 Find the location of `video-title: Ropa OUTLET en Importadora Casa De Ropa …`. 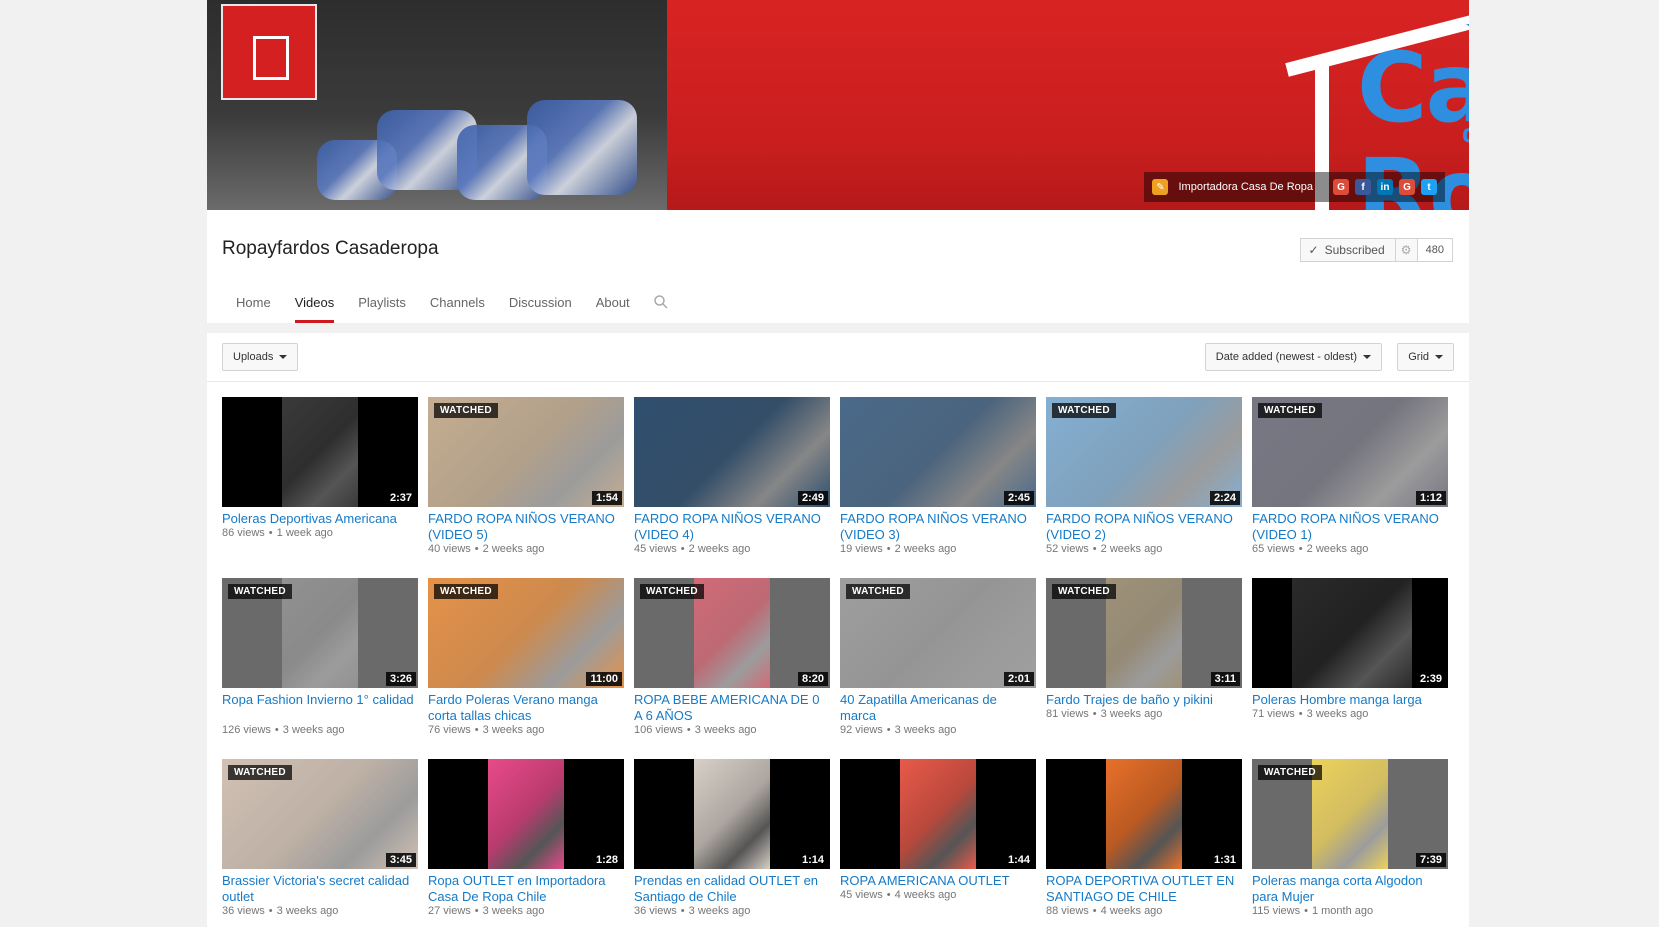

video-title: Ropa OUTLET en Importadora Casa De Ropa … is located at coordinates (526, 889).